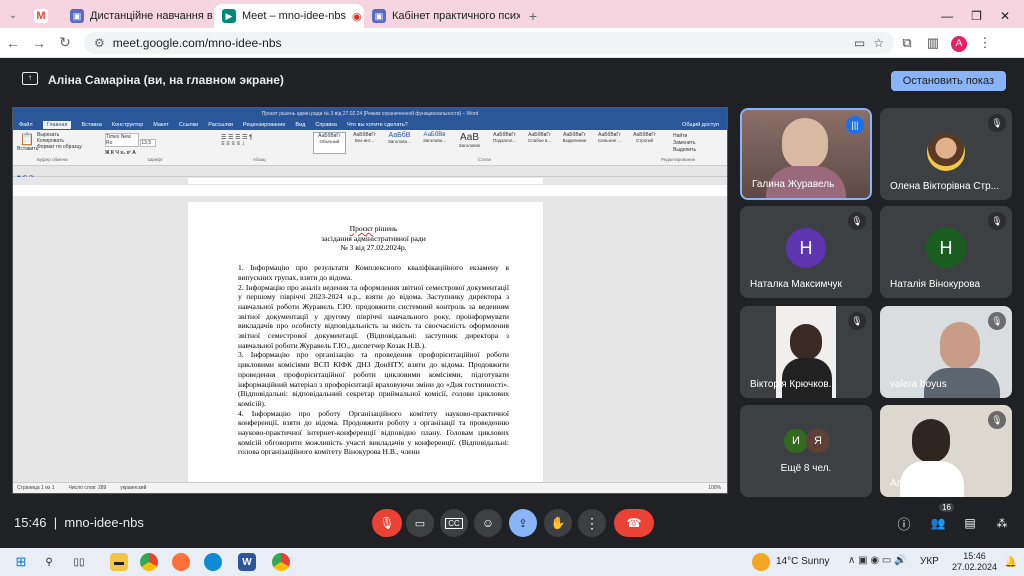 The width and height of the screenshot is (1024, 576). Describe the element at coordinates (806, 154) in the screenshot. I see `participant-tile: ||| Галина Журавель` at that location.